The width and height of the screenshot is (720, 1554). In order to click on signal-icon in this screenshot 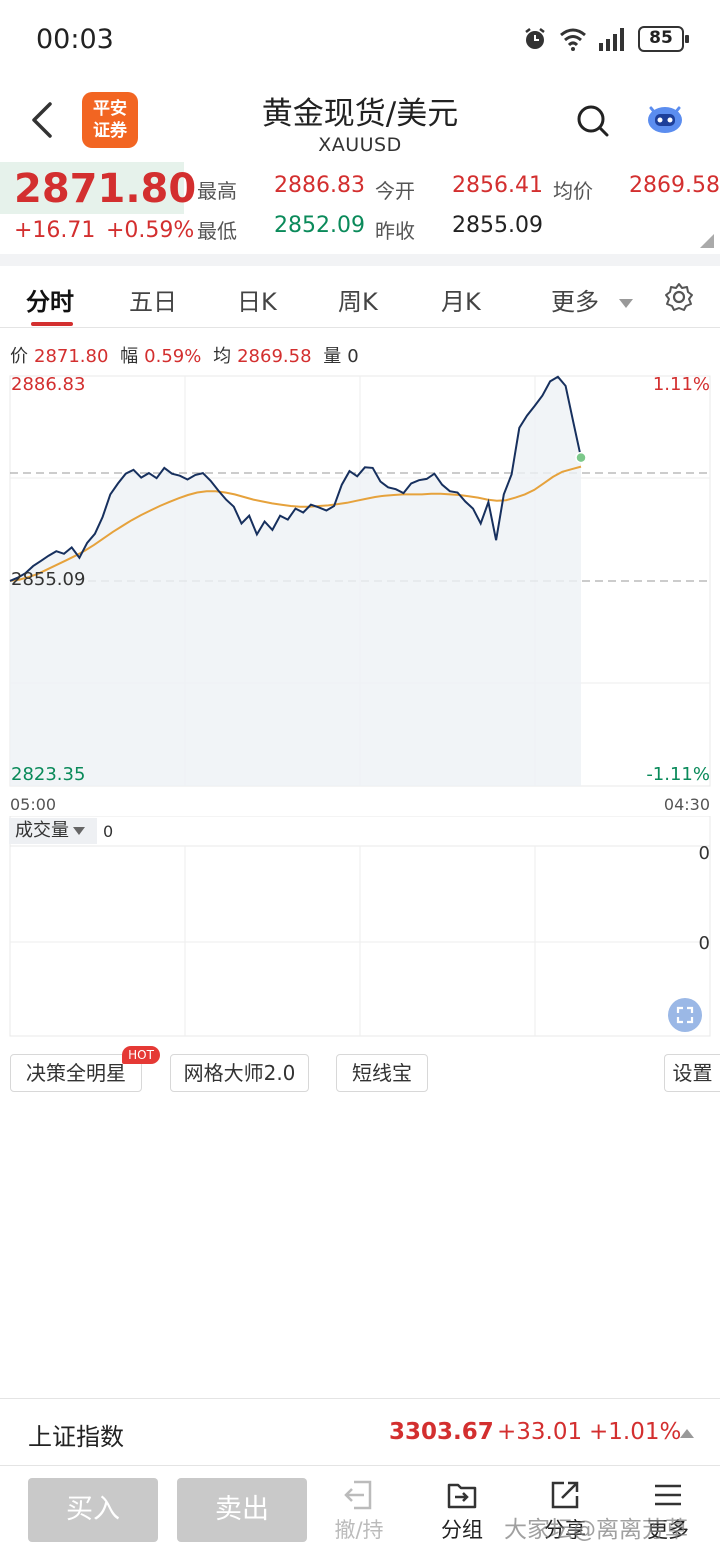, I will do `click(611, 39)`.